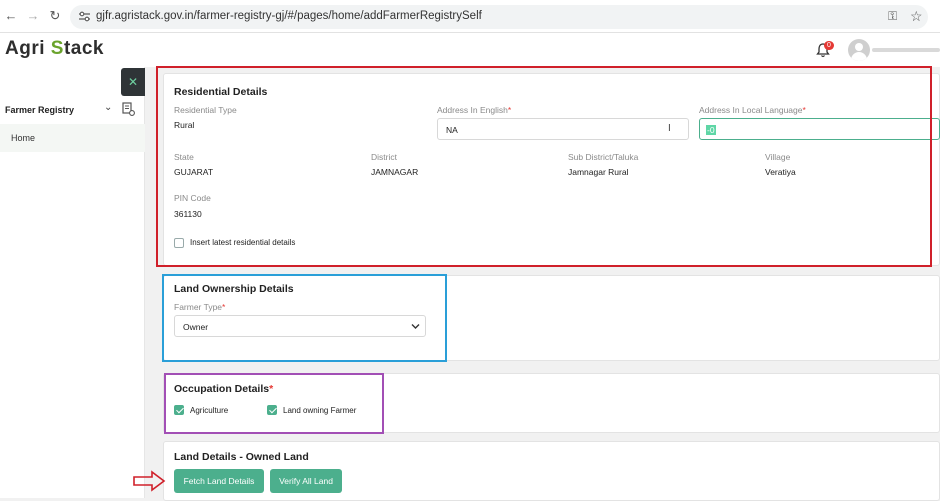 The height and width of the screenshot is (501, 940). What do you see at coordinates (778, 157) in the screenshot?
I see `village-label: Village` at bounding box center [778, 157].